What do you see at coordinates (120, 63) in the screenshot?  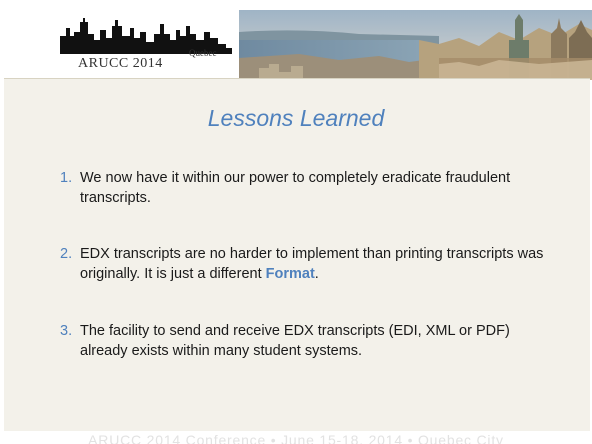 I see `logo-name: ARUCC 2014` at bounding box center [120, 63].